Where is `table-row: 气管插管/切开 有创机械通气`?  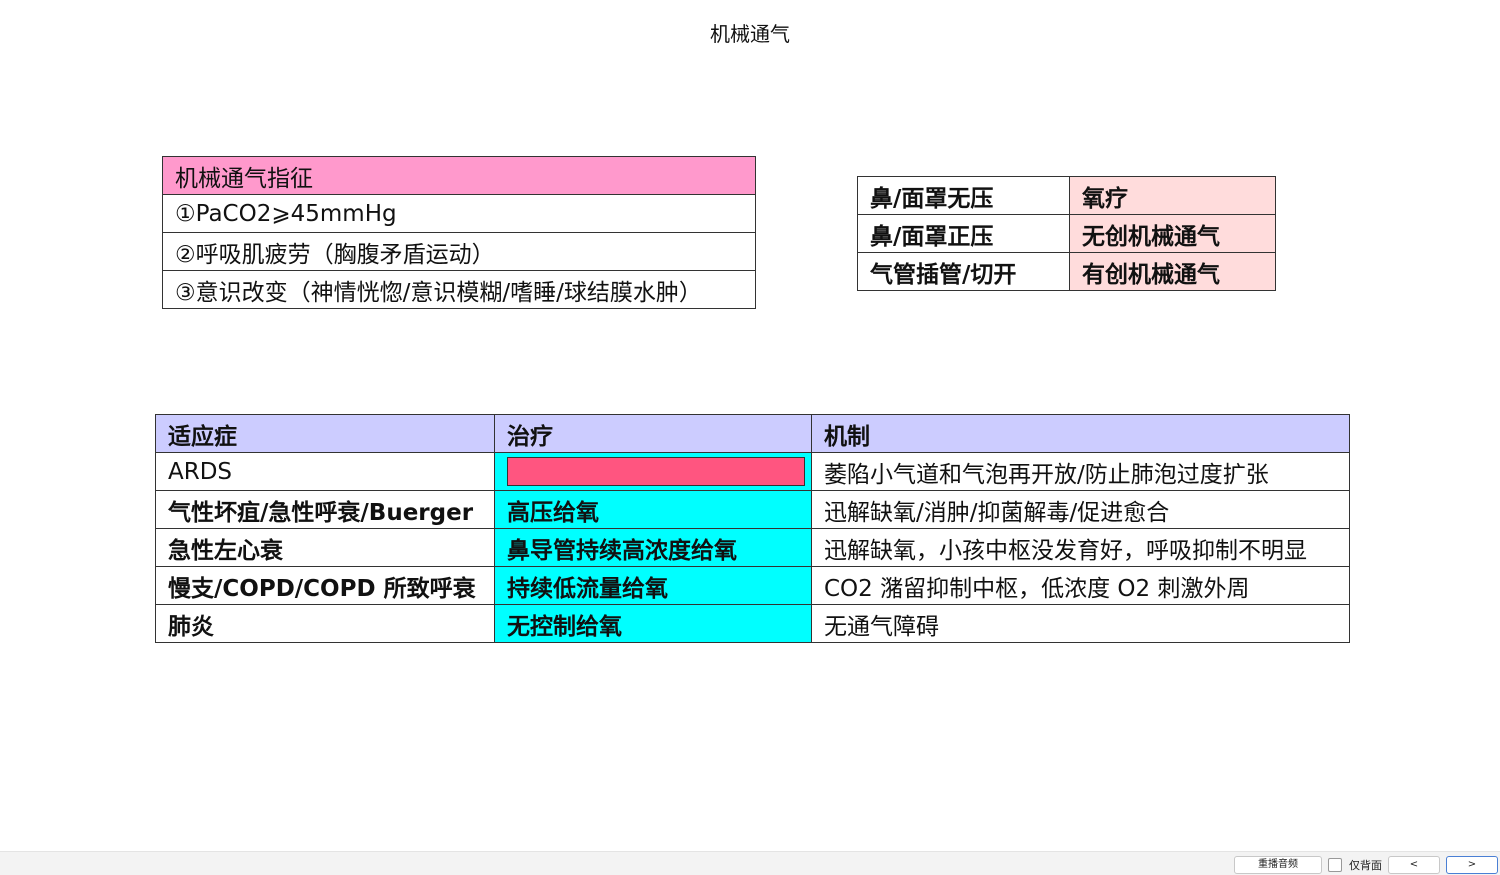
table-row: 气管插管/切开 有创机械通气 is located at coordinates (1066, 271).